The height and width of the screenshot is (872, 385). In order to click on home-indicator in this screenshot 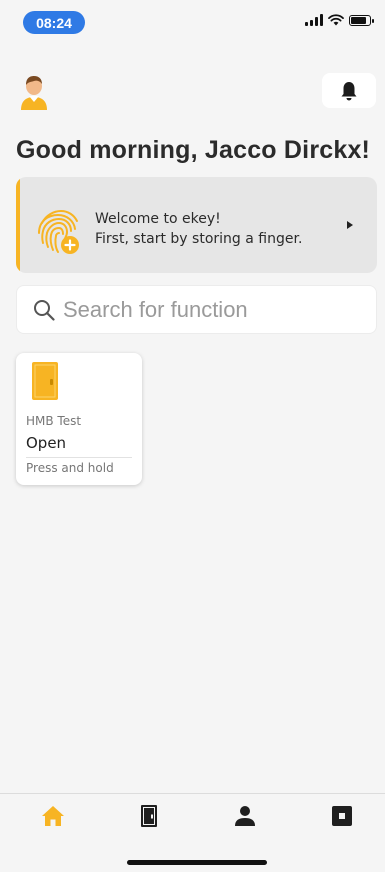, I will do `click(197, 862)`.